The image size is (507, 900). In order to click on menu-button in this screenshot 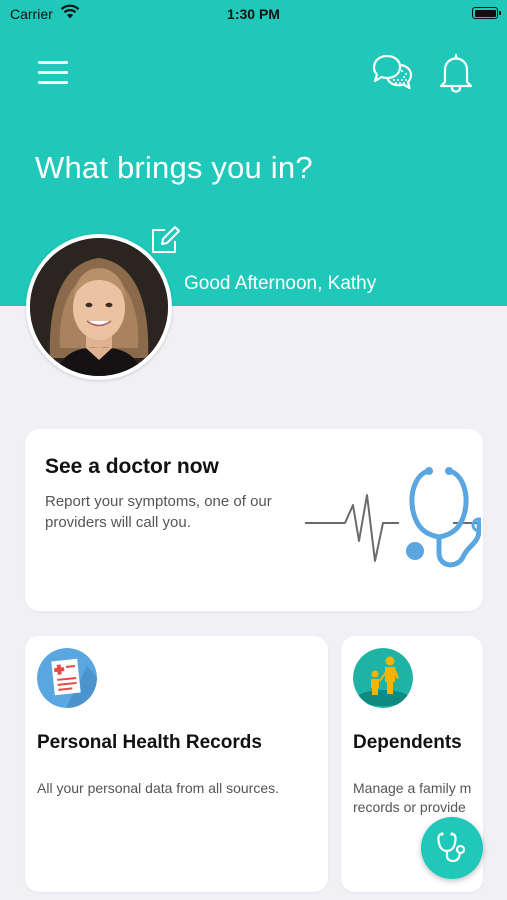, I will do `click(53, 73)`.